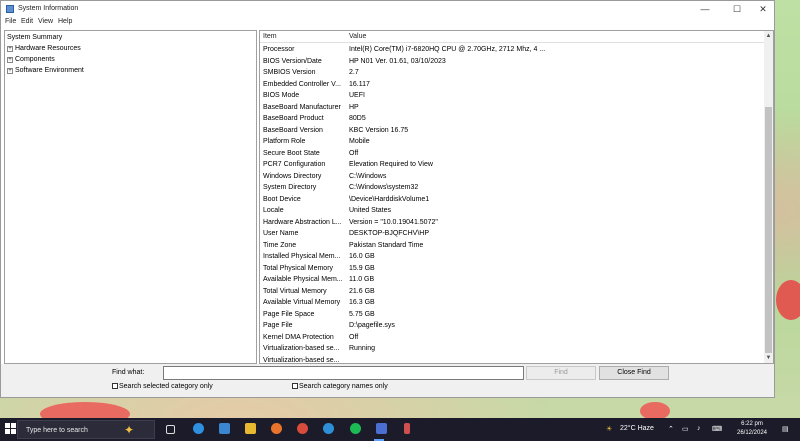  I want to click on row-value: HP, so click(354, 107).